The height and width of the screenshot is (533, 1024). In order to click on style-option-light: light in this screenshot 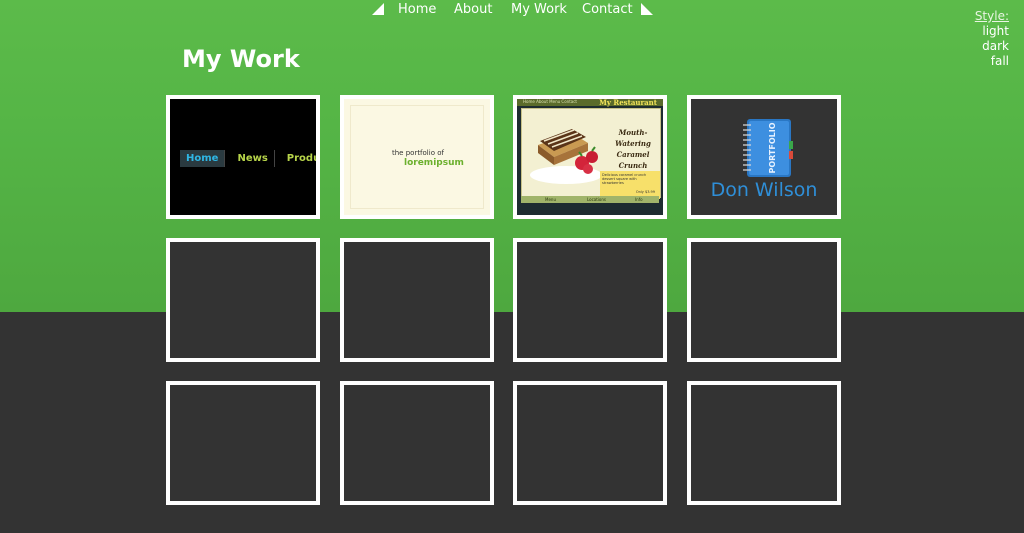, I will do `click(992, 31)`.